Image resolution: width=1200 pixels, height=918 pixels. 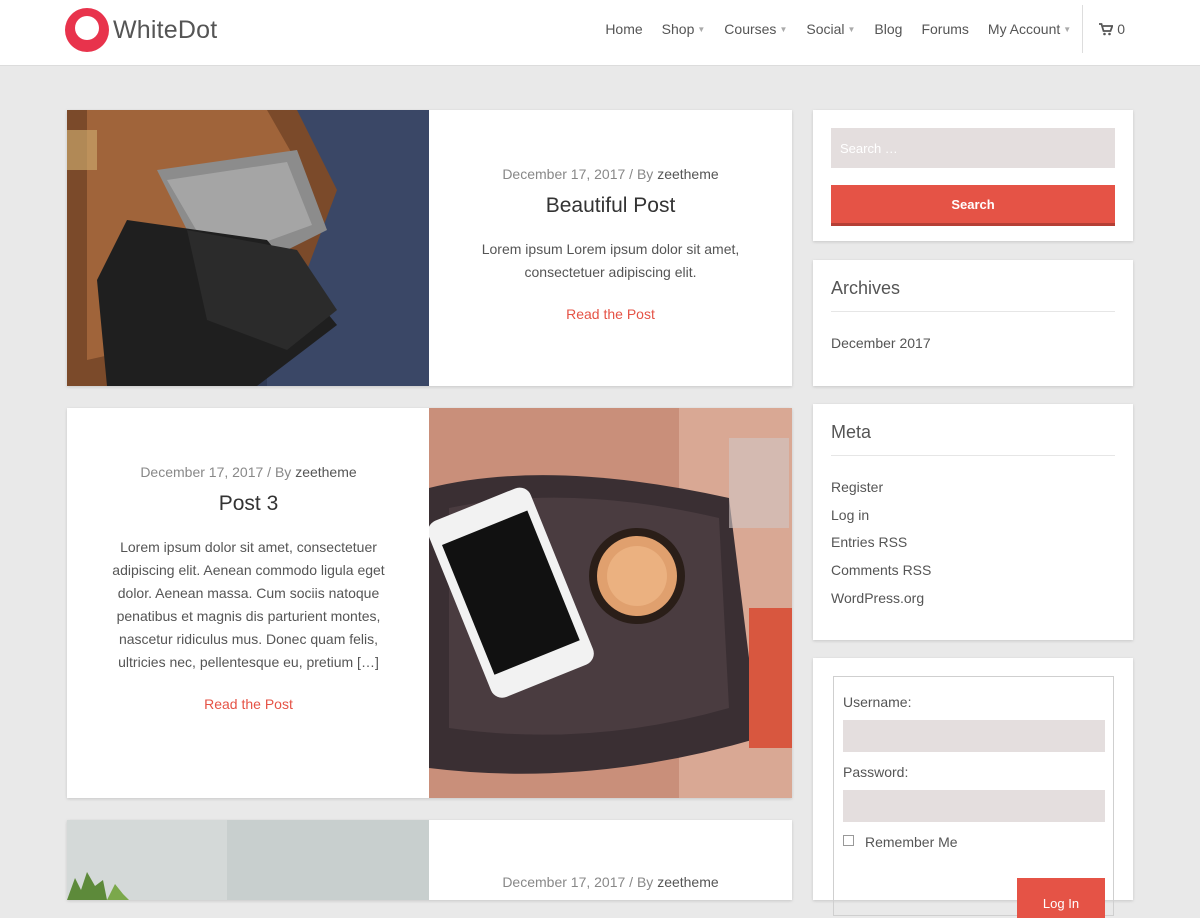 What do you see at coordinates (881, 488) in the screenshot?
I see `meta-link-register: Register` at bounding box center [881, 488].